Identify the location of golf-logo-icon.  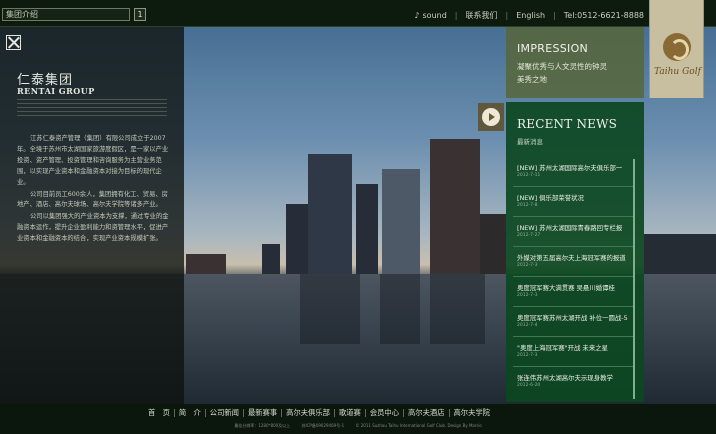
(677, 47).